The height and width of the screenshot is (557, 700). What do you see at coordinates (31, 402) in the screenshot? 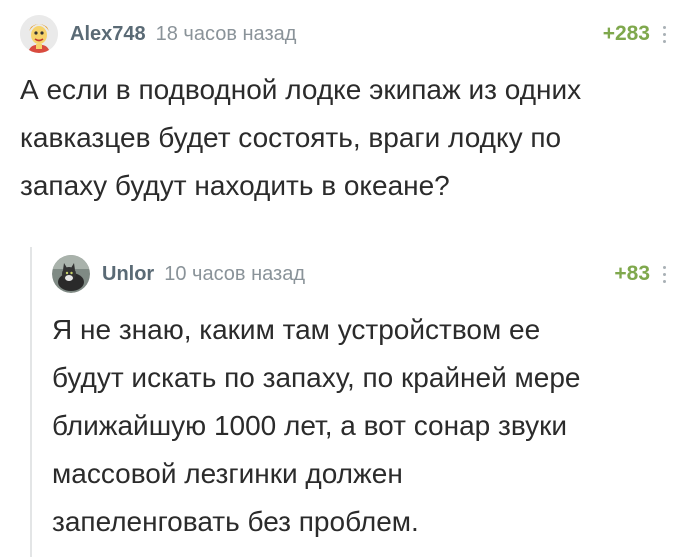
I see `reply-thread-line` at bounding box center [31, 402].